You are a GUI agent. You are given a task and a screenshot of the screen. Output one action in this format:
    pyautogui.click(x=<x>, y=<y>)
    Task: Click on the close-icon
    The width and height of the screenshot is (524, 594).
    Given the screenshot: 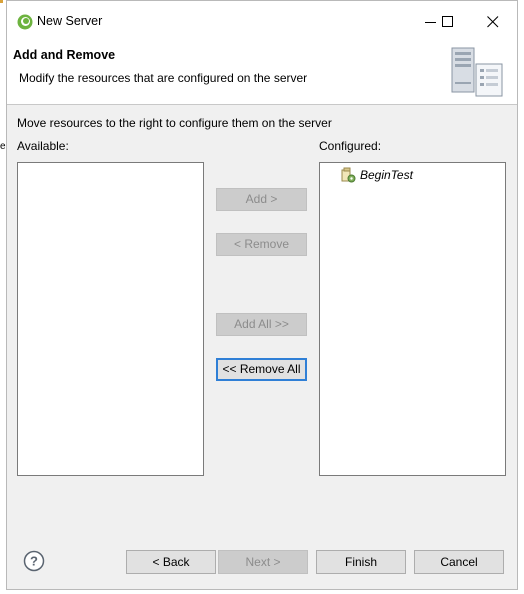 What is the action you would take?
    pyautogui.click(x=493, y=22)
    